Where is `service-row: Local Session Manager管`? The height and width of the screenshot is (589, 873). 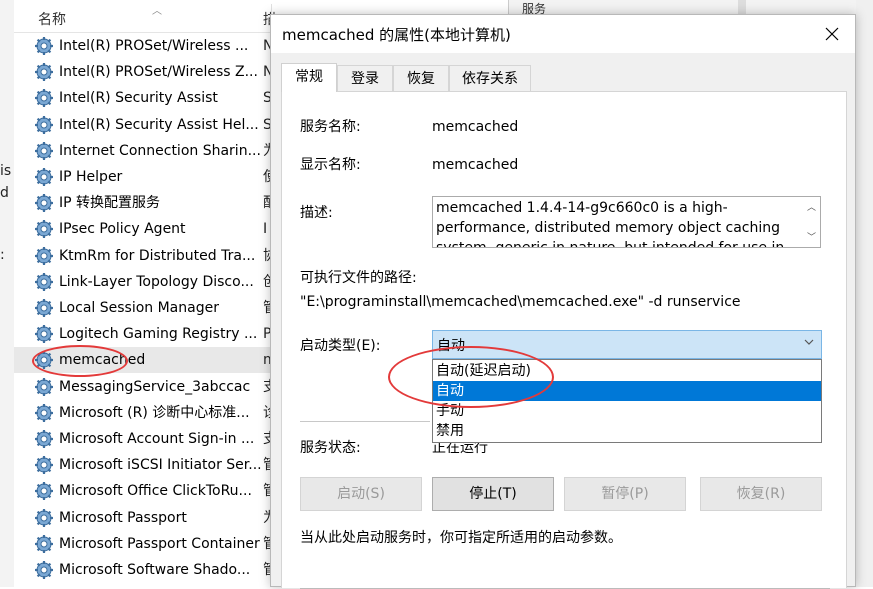
service-row: Local Session Manager管 is located at coordinates (145, 308).